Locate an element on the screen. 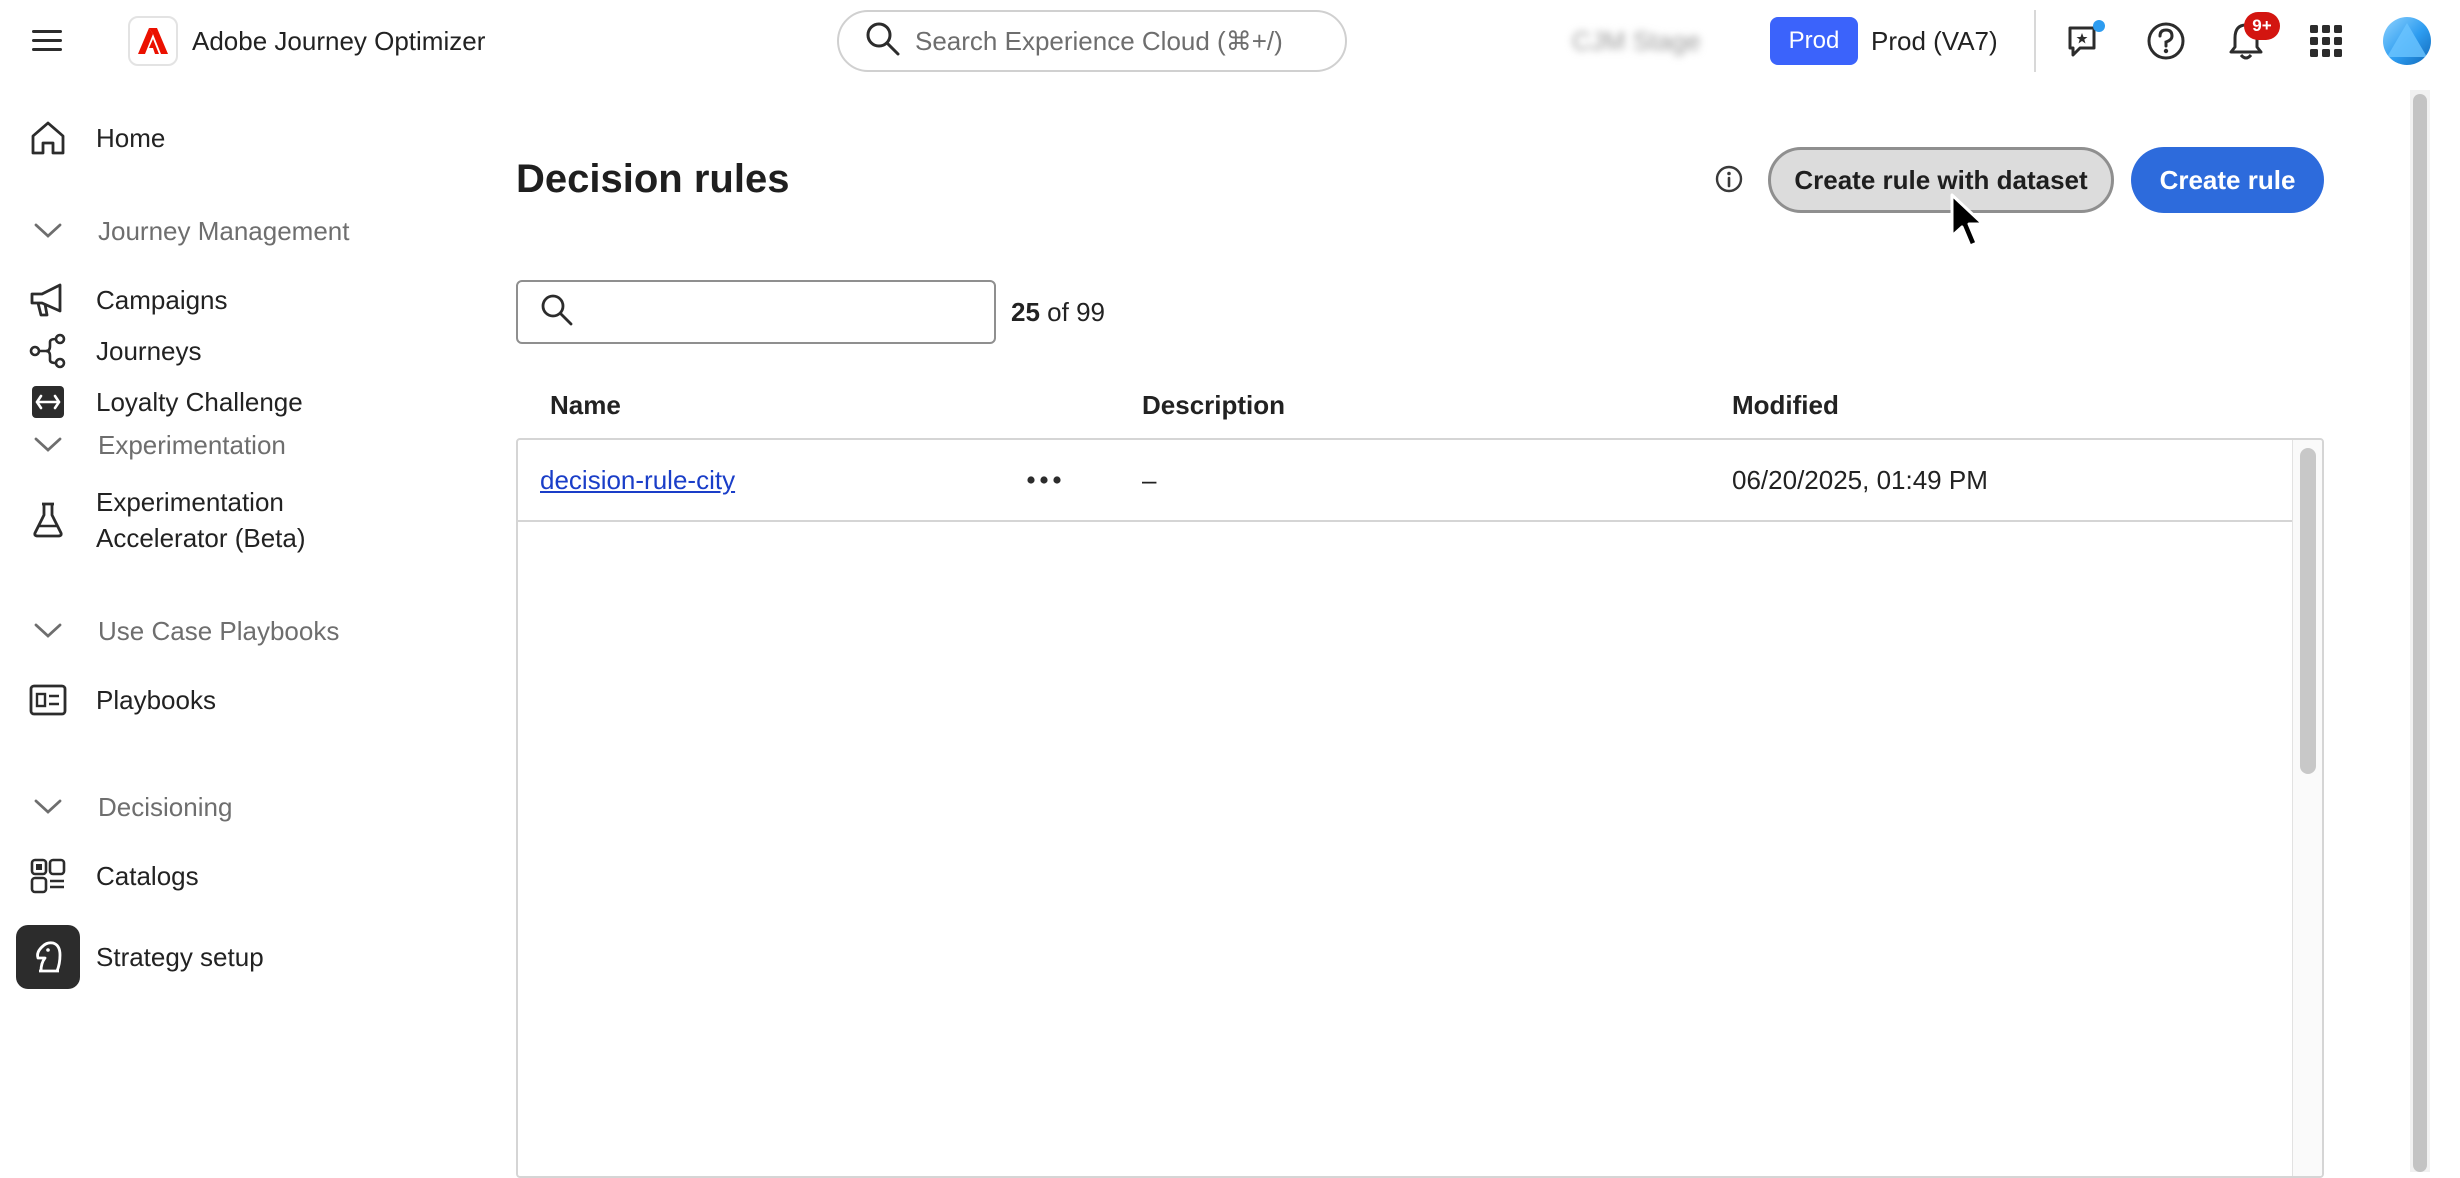 This screenshot has height=1178, width=2460. create-rule-button: Create rule is located at coordinates (2227, 180).